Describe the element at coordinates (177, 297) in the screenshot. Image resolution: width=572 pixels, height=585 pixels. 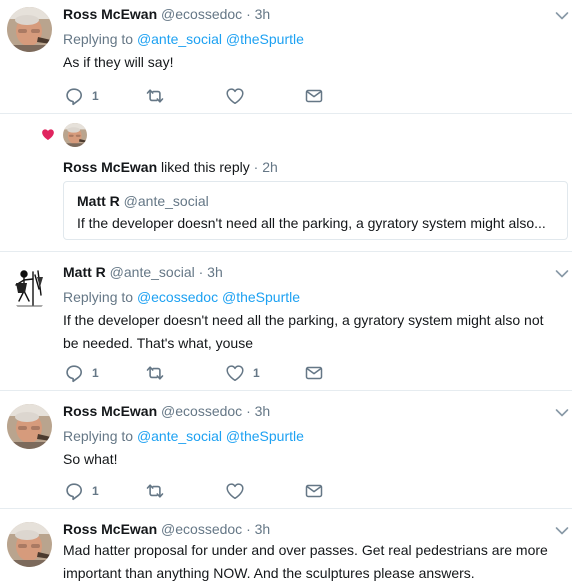
I see `mention-link: @ecossedoc` at that location.